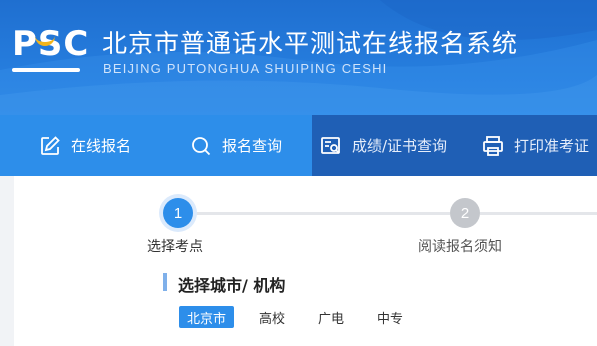 This screenshot has width=597, height=346. Describe the element at coordinates (201, 146) in the screenshot. I see `search-icon` at that location.